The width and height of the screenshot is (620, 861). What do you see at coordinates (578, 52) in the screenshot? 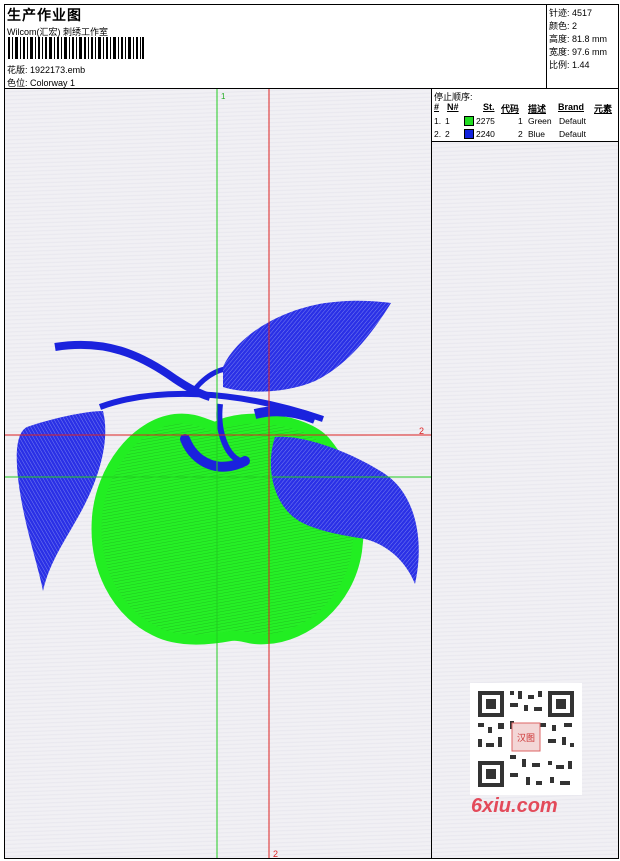
I see `design-width: 宽度: 97.6 mm` at bounding box center [578, 52].